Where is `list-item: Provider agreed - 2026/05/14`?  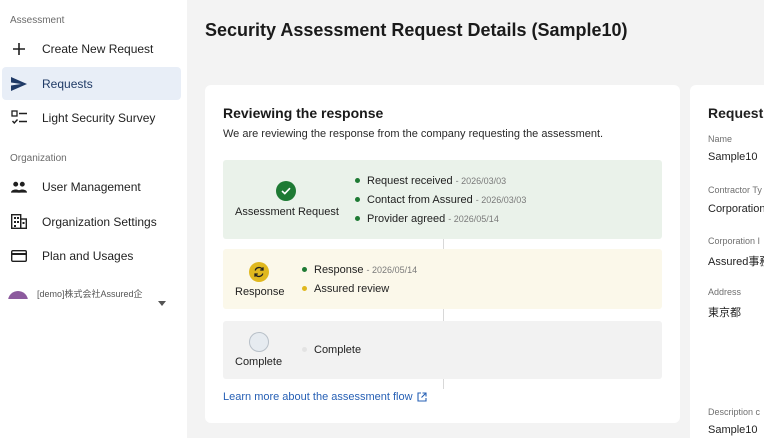
list-item: Provider agreed - 2026/05/14 is located at coordinates (440, 218).